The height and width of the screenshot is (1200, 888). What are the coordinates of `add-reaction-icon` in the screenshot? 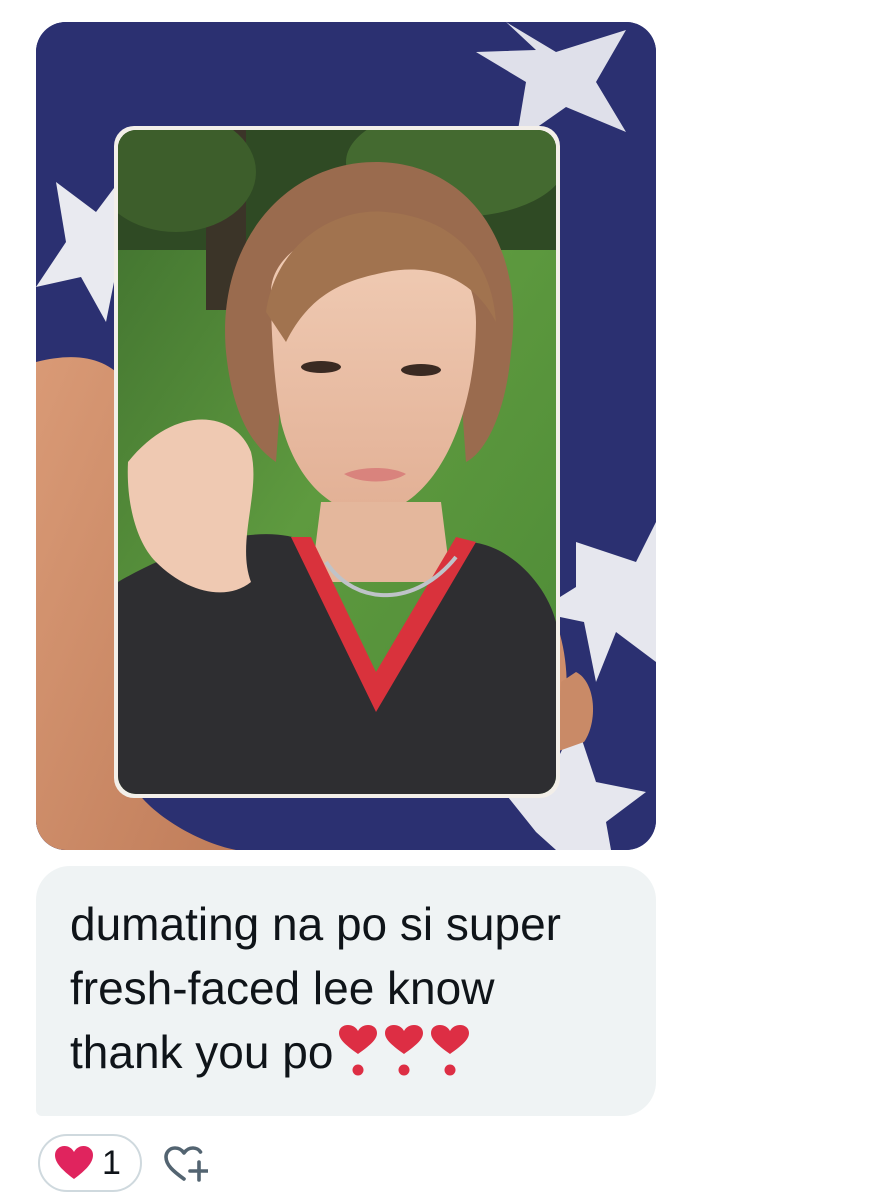 It's located at (186, 1164).